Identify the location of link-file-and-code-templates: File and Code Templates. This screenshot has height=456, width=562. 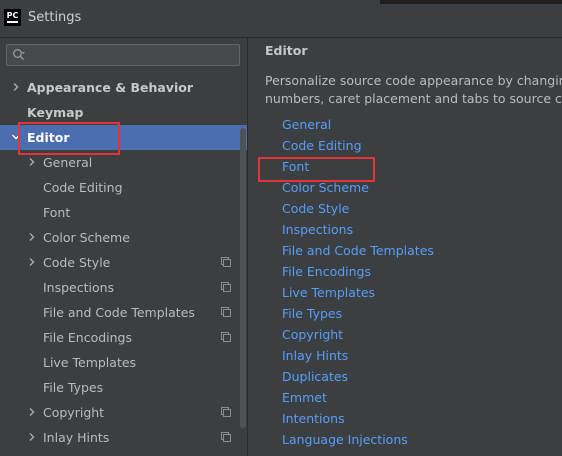
(358, 250).